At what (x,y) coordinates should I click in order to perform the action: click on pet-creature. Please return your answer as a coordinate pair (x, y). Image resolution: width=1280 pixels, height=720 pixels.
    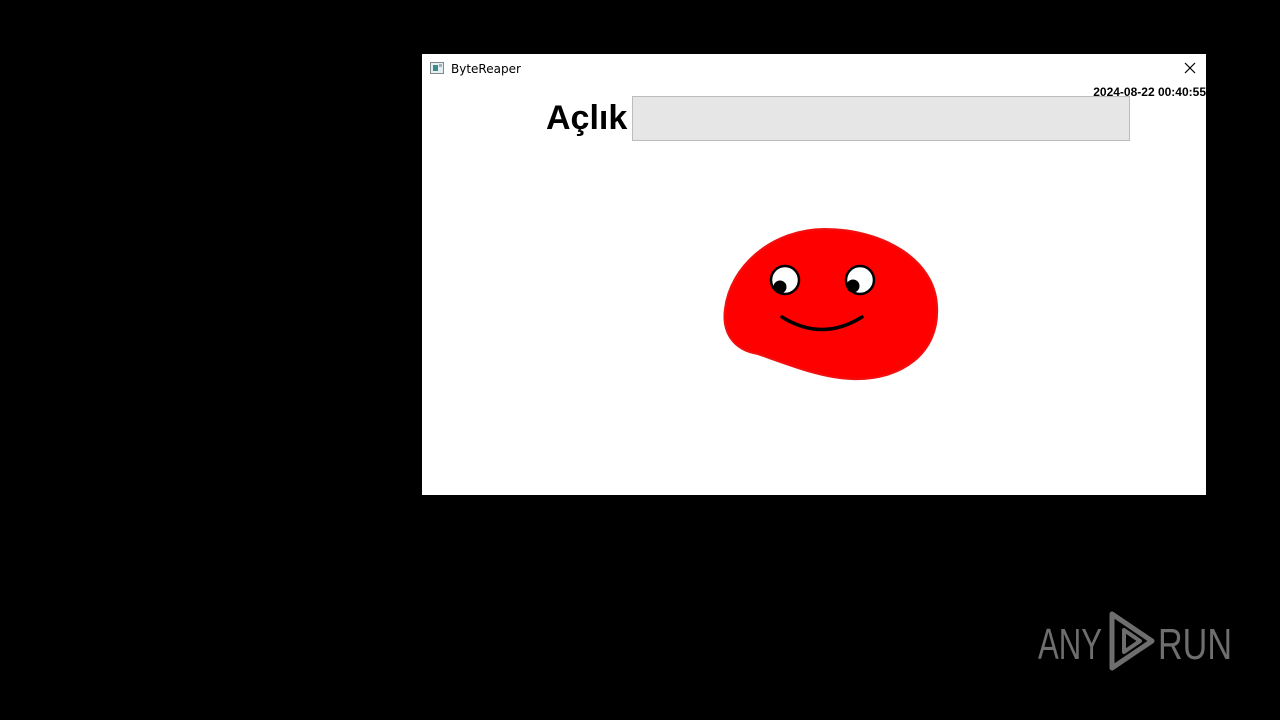
    Looking at the image, I should click on (832, 306).